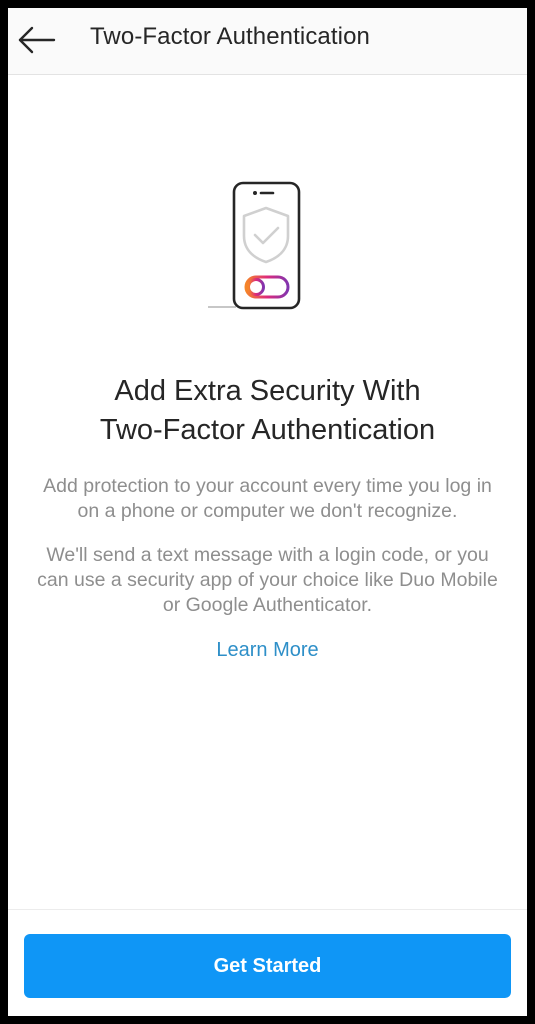 This screenshot has height=1024, width=535. I want to click on headline-line-2: Two-Factor Authentication, so click(267, 430).